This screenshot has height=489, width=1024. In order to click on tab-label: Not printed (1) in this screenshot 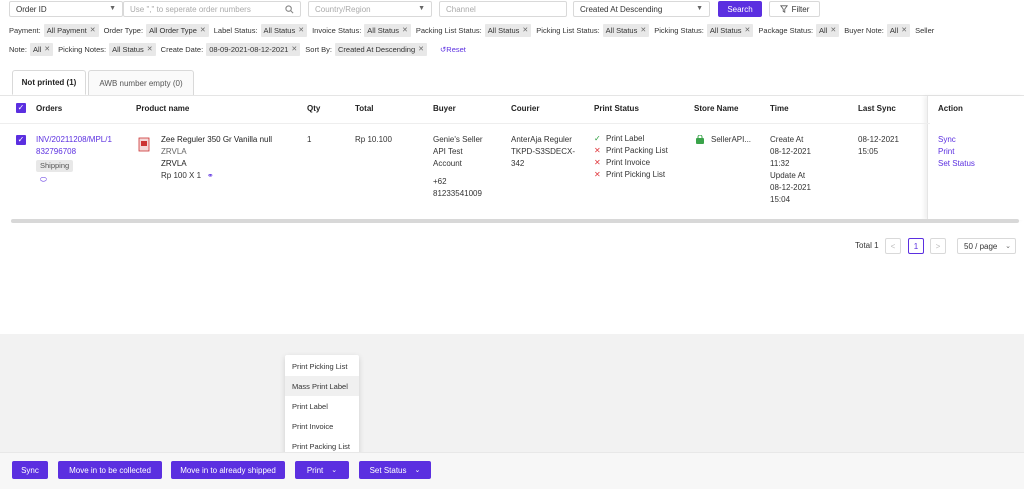, I will do `click(49, 82)`.